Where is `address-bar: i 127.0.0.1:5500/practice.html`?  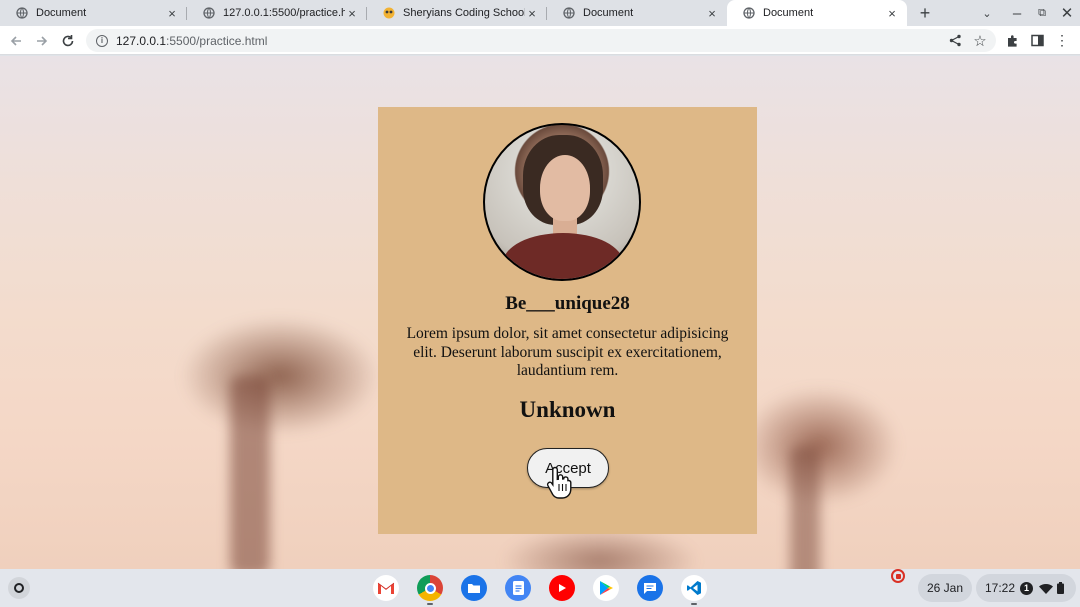 address-bar: i 127.0.0.1:5500/practice.html is located at coordinates (541, 40).